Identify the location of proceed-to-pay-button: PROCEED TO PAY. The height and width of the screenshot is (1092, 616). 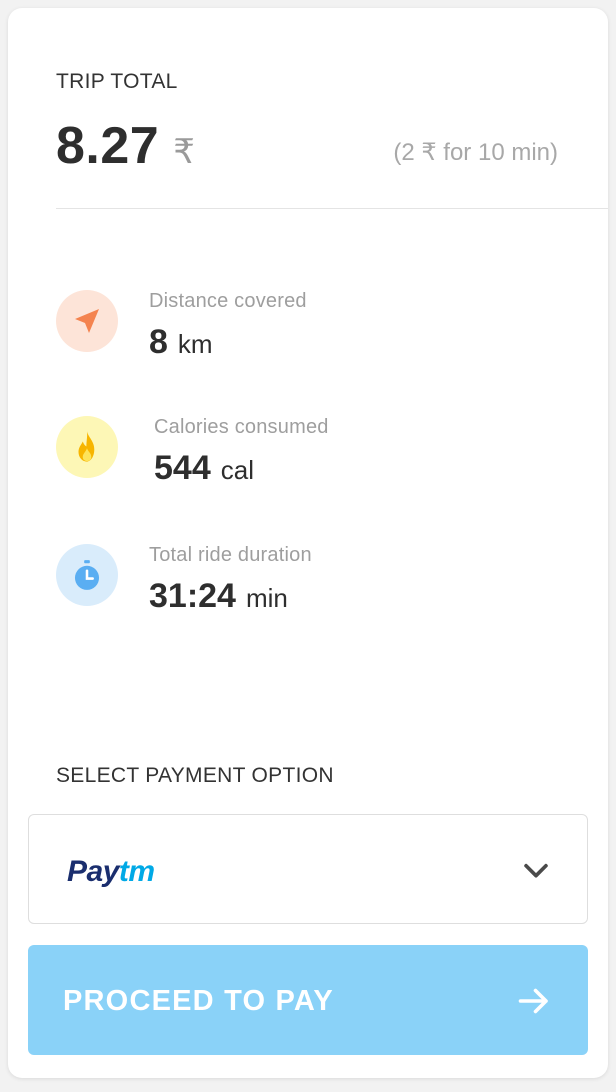
(308, 1000).